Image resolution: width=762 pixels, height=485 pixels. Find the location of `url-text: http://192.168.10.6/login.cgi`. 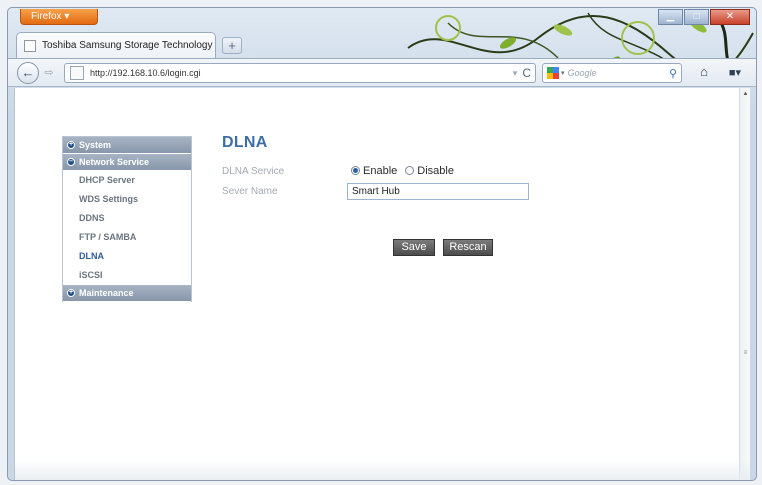

url-text: http://192.168.10.6/login.cgi is located at coordinates (301, 73).